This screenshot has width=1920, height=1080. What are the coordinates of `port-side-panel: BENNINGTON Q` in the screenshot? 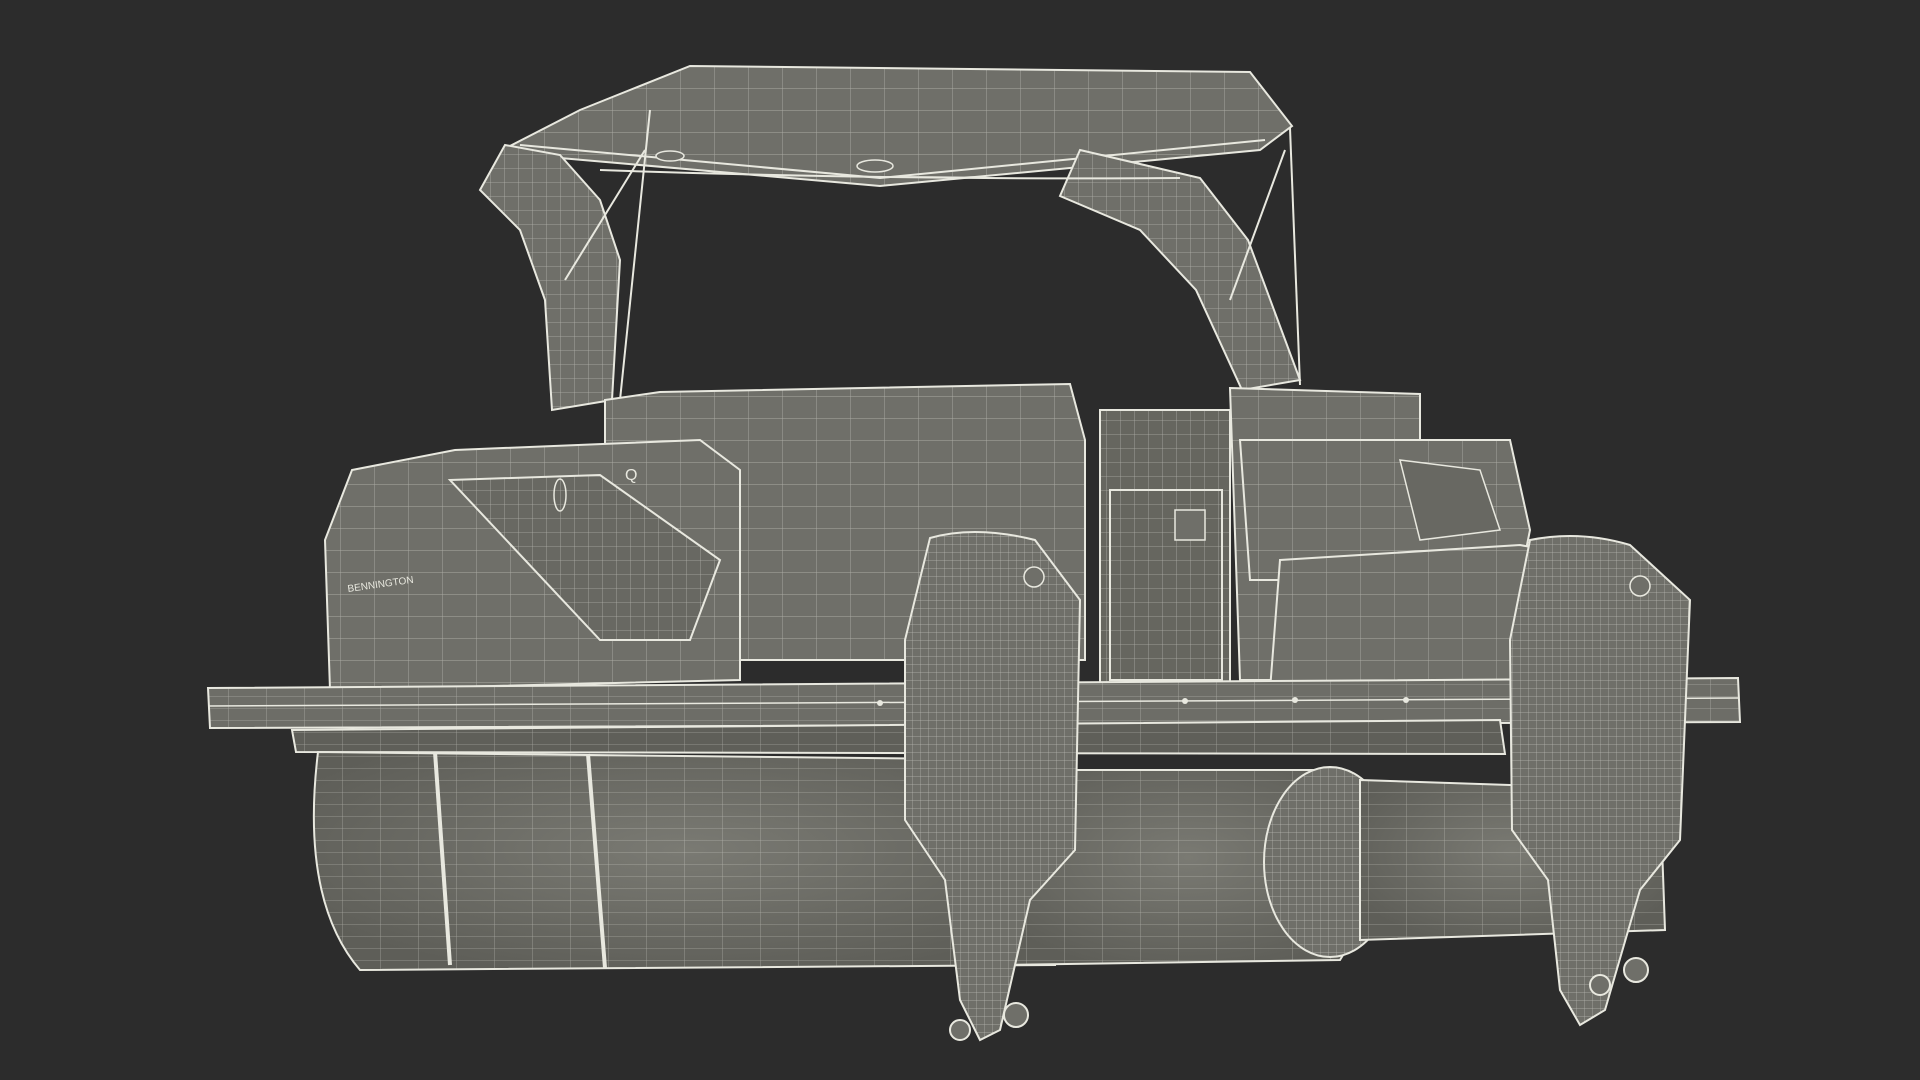 It's located at (532, 565).